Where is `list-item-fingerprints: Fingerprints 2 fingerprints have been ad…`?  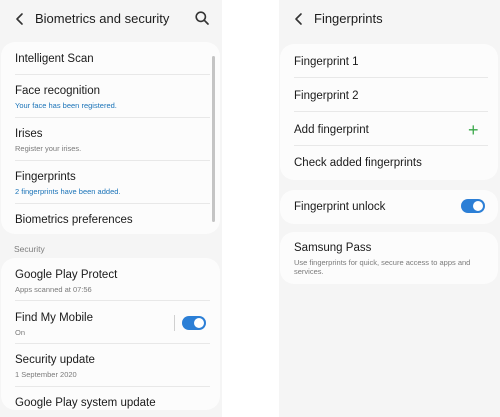 list-item-fingerprints: Fingerprints 2 fingerprints have been ad… is located at coordinates (112, 183).